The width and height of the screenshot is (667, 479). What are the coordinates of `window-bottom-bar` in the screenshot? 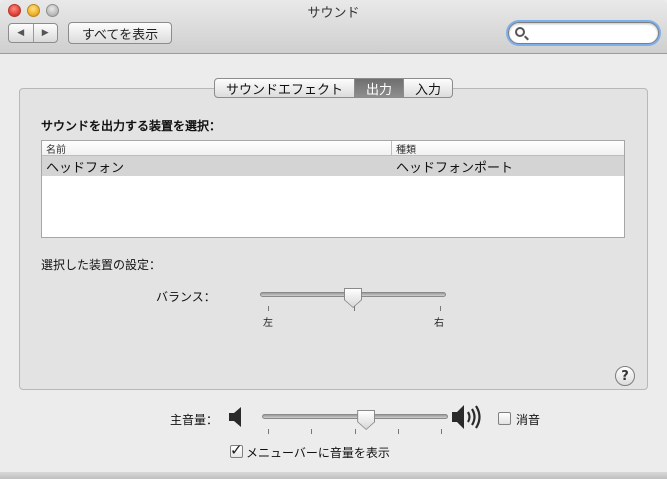 It's located at (333, 475).